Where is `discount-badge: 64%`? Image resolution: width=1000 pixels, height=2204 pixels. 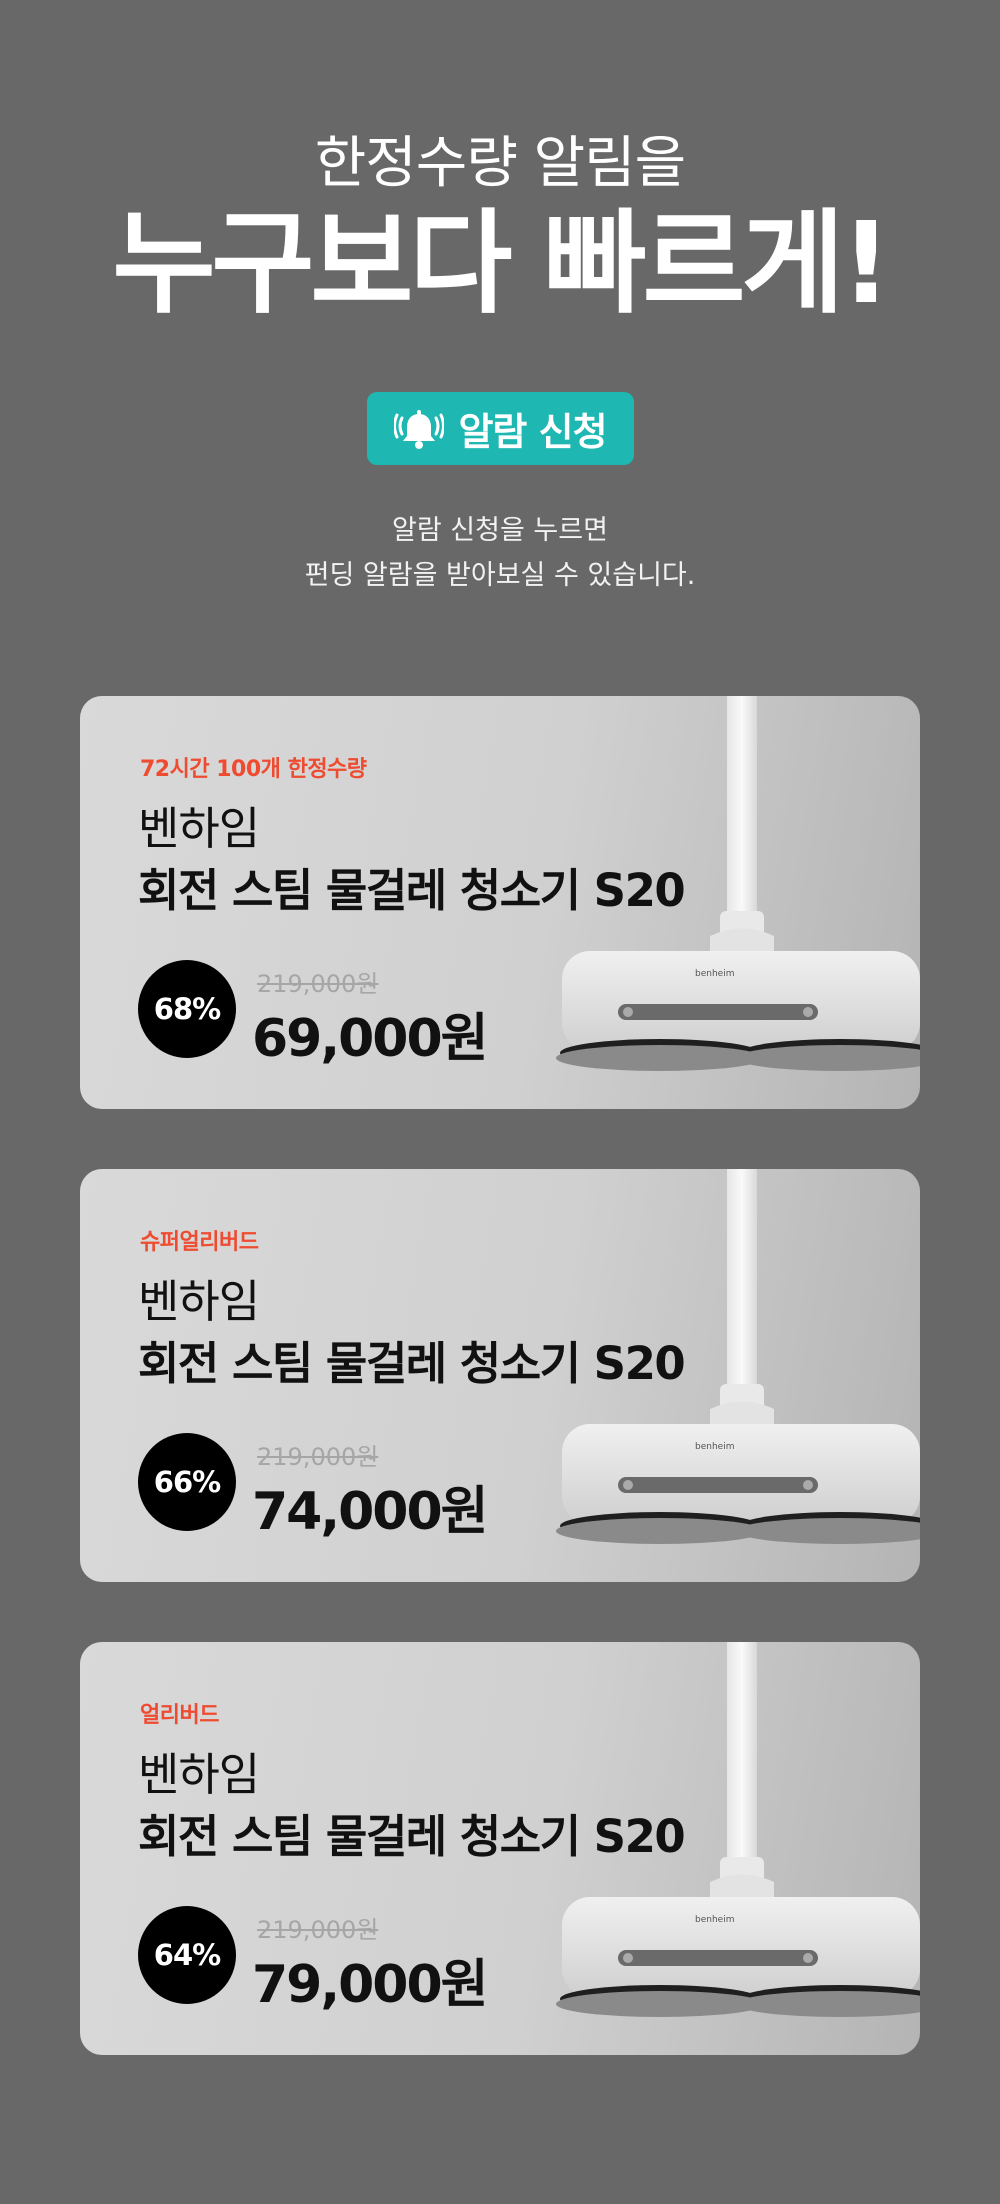
discount-badge: 64% is located at coordinates (187, 1955).